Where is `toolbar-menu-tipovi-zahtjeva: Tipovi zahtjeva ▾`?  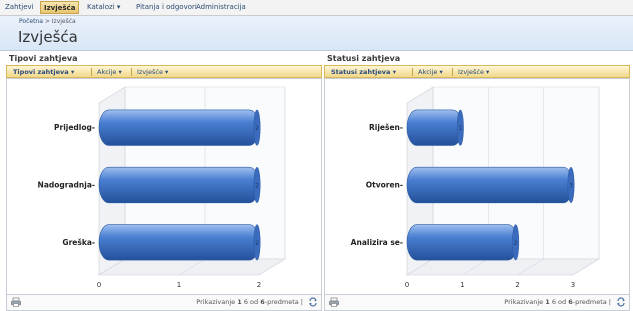
toolbar-menu-tipovi-zahtjeva: Tipovi zahtjeva ▾ is located at coordinates (43, 72).